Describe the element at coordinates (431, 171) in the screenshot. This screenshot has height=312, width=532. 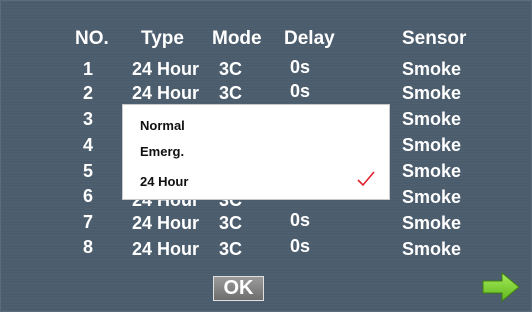
I see `row-5-sensor: Smoke` at that location.